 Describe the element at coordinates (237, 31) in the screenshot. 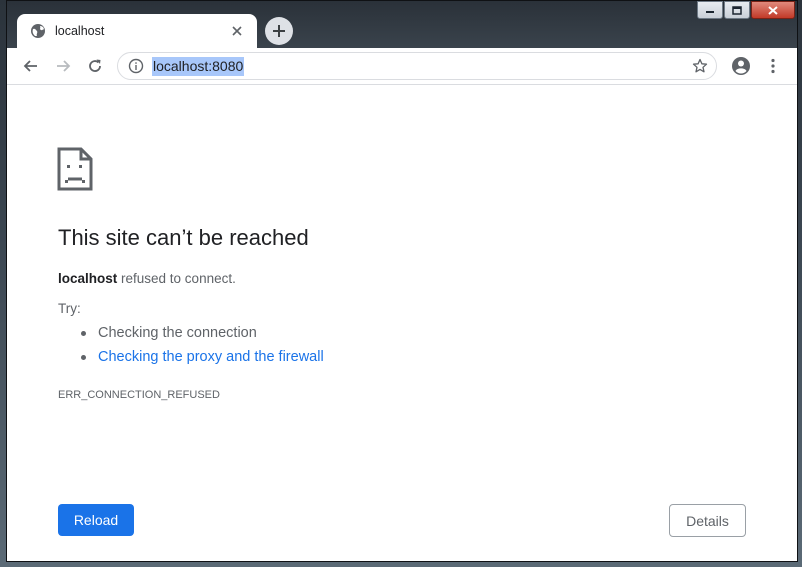

I see `close-tab-icon` at that location.